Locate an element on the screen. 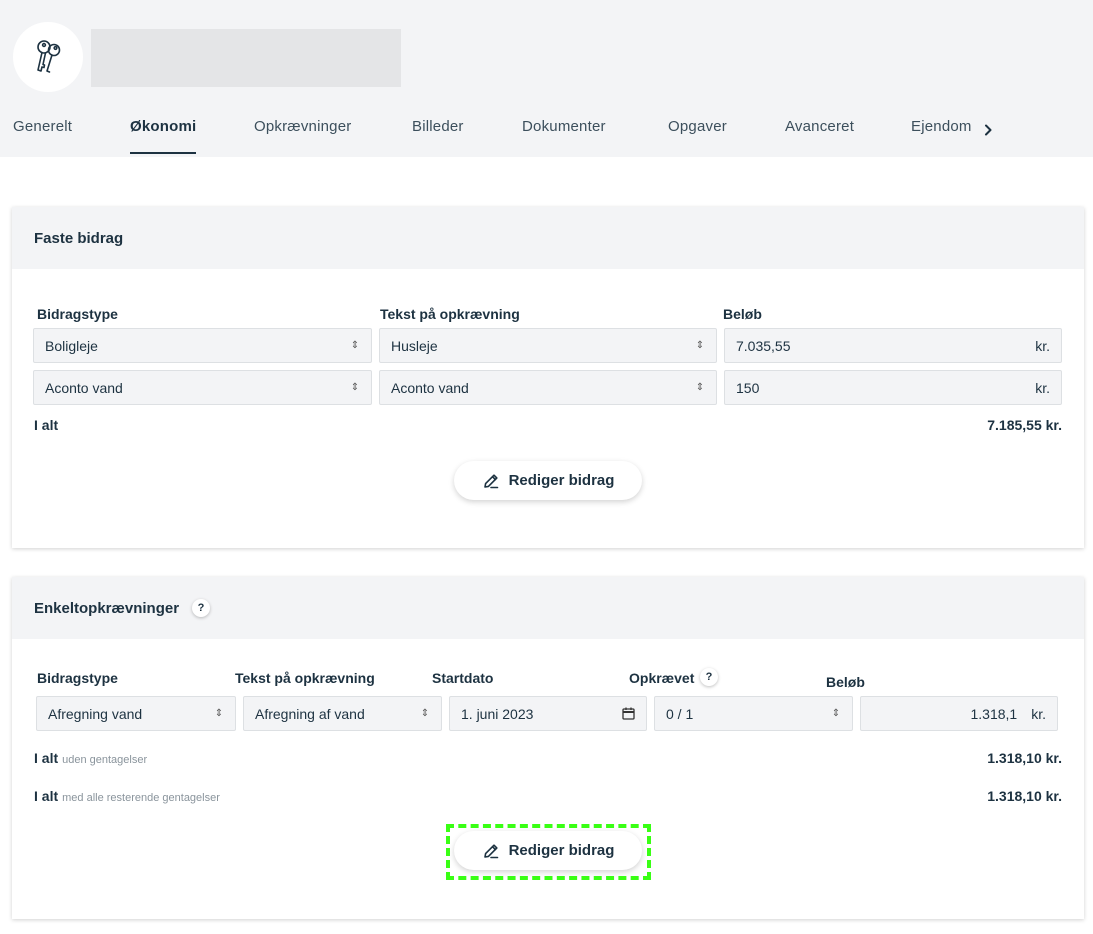 This screenshot has width=1093, height=934. belob-input: 7.035,55 kr. is located at coordinates (893, 345).